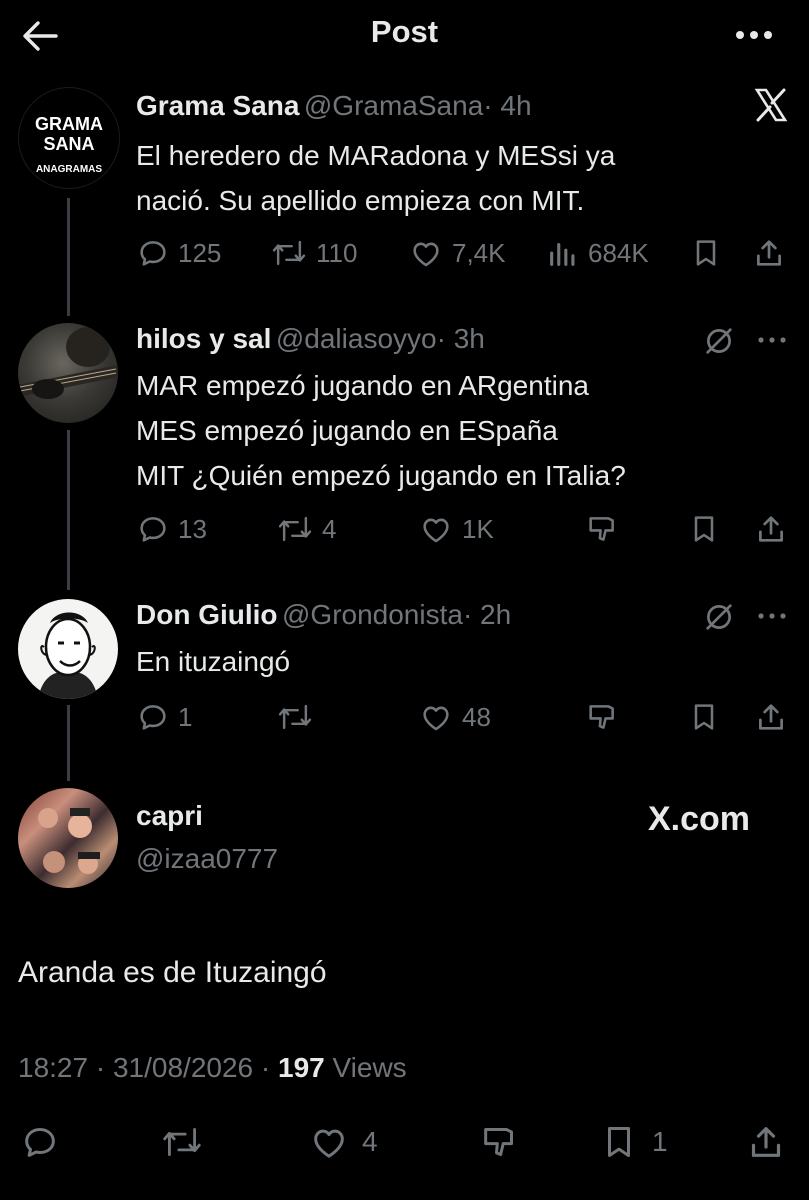 This screenshot has width=809, height=1200. What do you see at coordinates (69, 144) in the screenshot?
I see `avatar-logo-line: SANA` at bounding box center [69, 144].